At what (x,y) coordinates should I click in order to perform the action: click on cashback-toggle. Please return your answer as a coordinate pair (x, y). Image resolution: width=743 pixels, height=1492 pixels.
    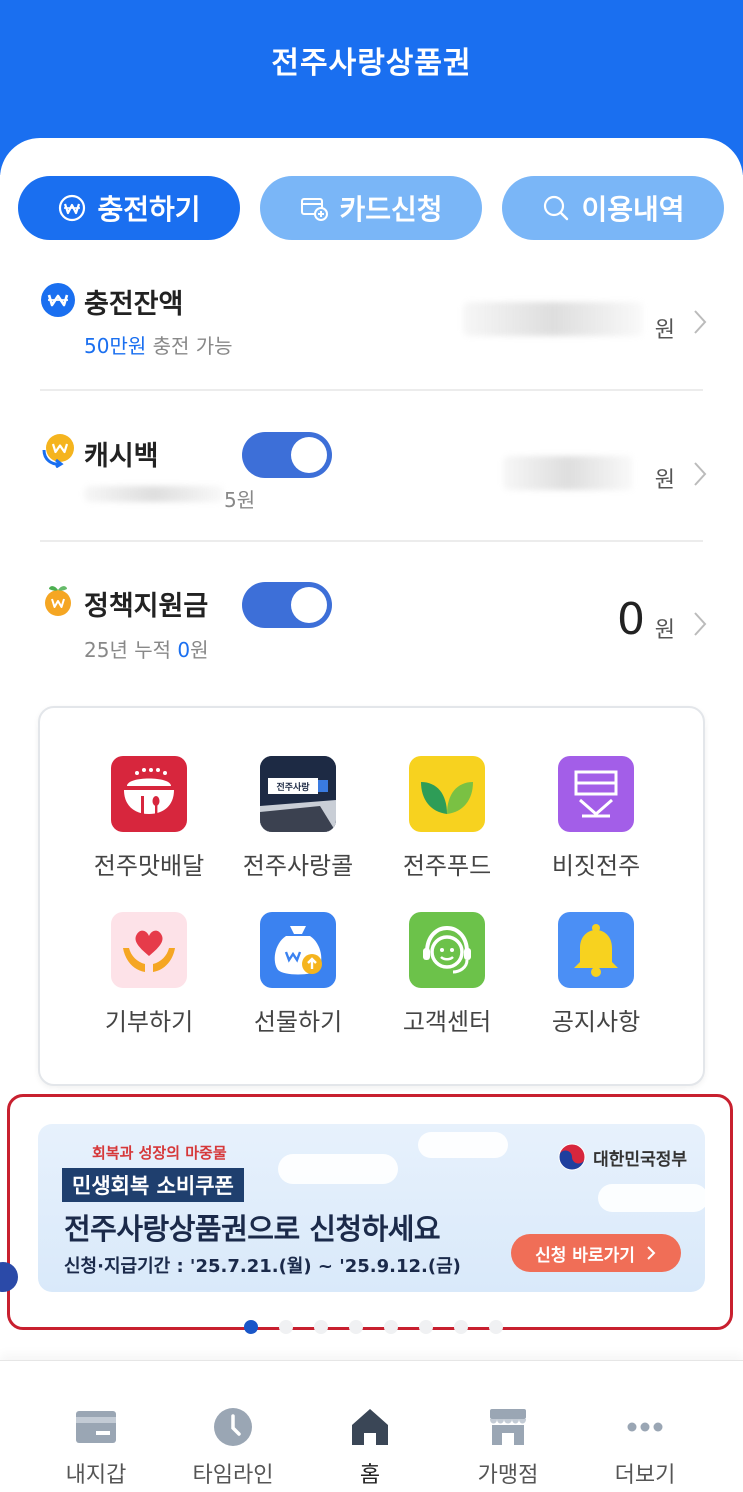
    Looking at the image, I should click on (287, 455).